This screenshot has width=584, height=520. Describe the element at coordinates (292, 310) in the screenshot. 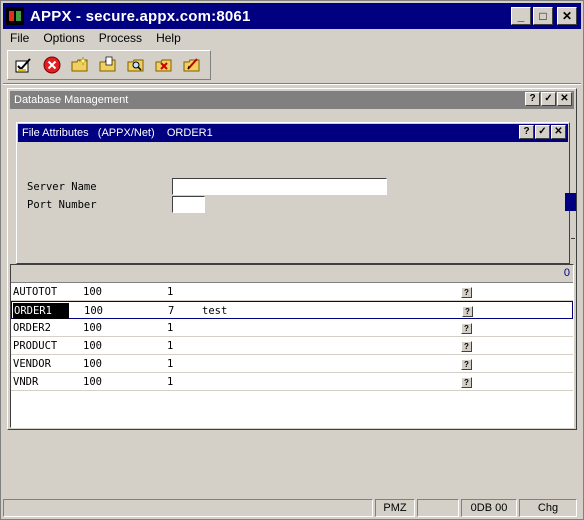

I see `table-row-selected: ORDER1 100 7 test ?` at that location.